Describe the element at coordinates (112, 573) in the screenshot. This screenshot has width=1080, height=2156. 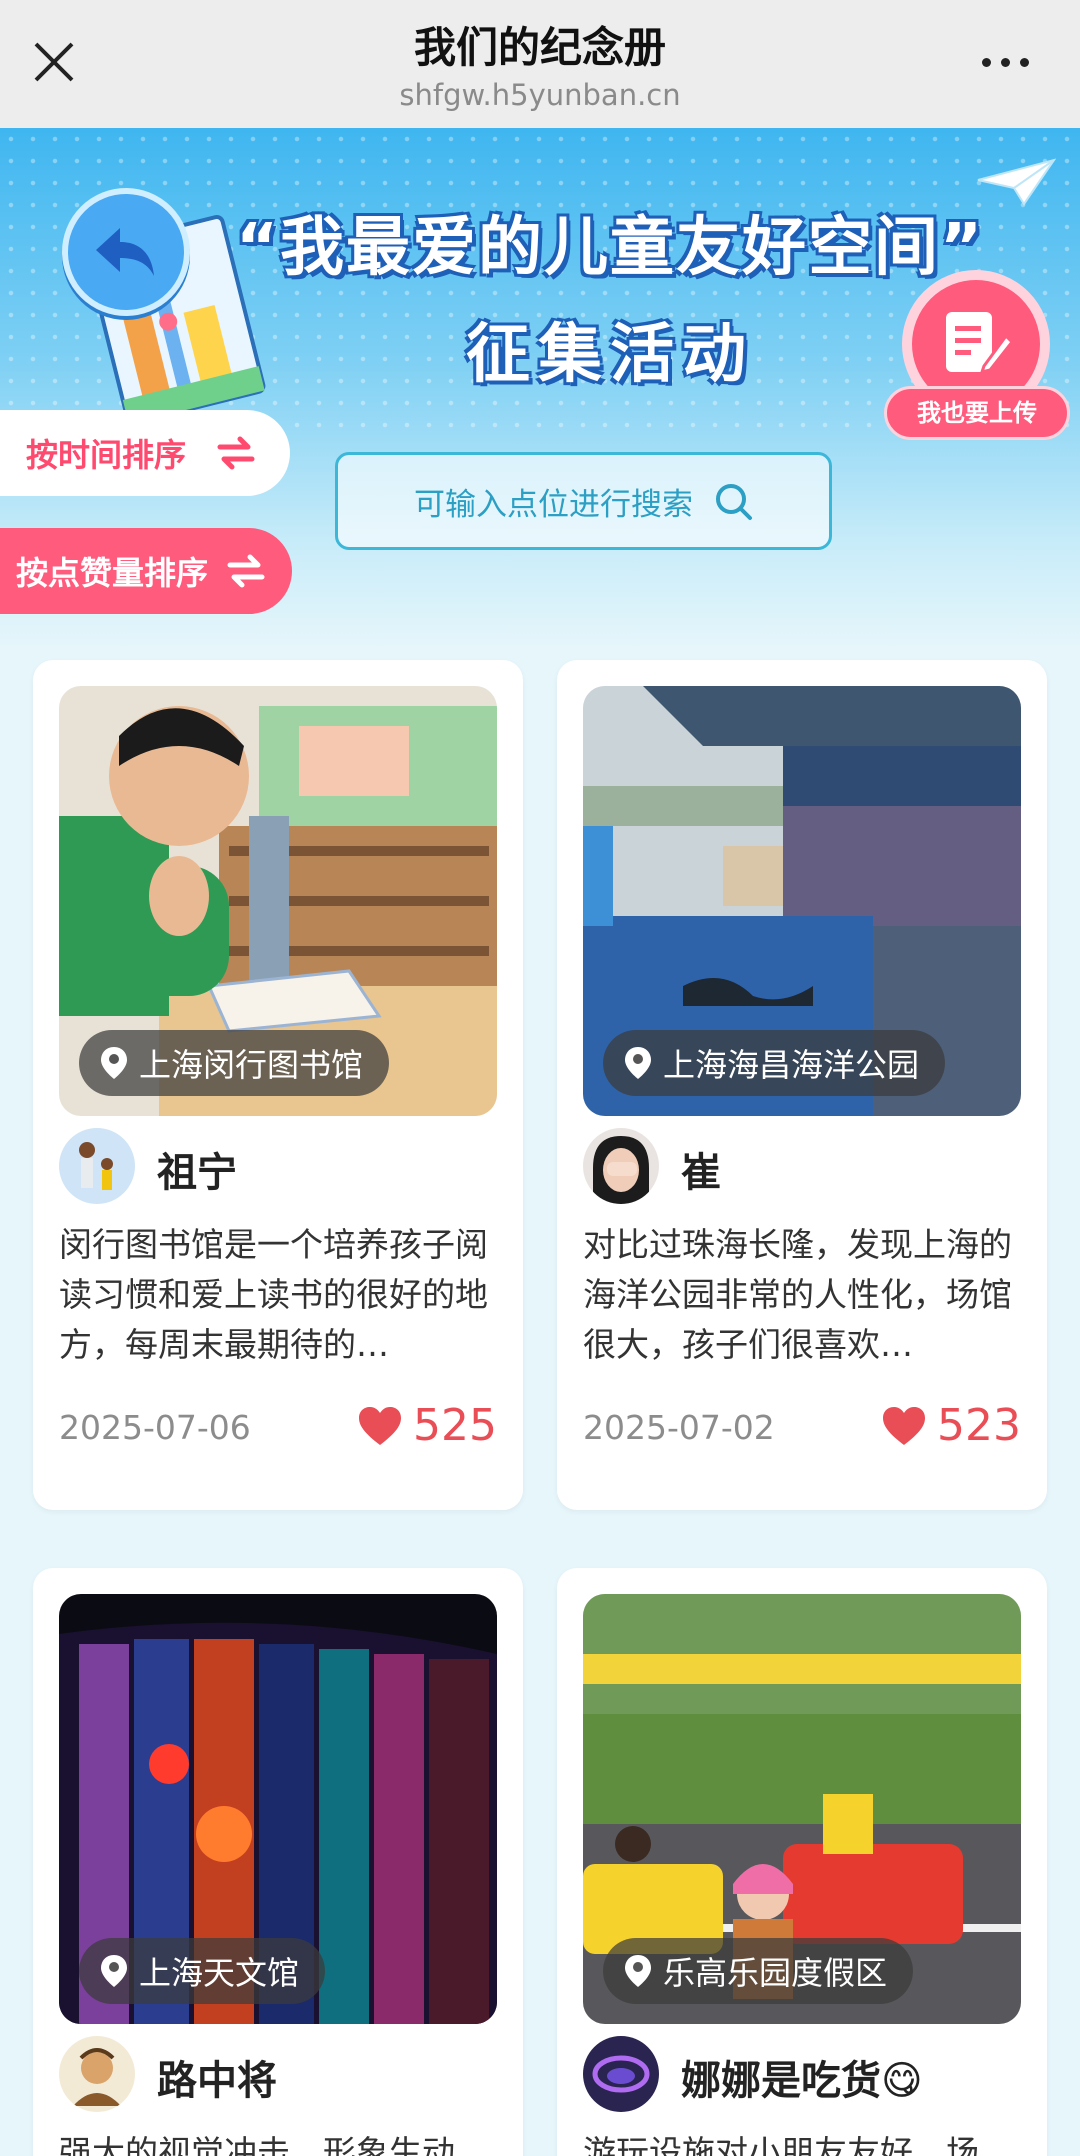
I see `sort-by-likes-label: 按点赞量排序` at that location.